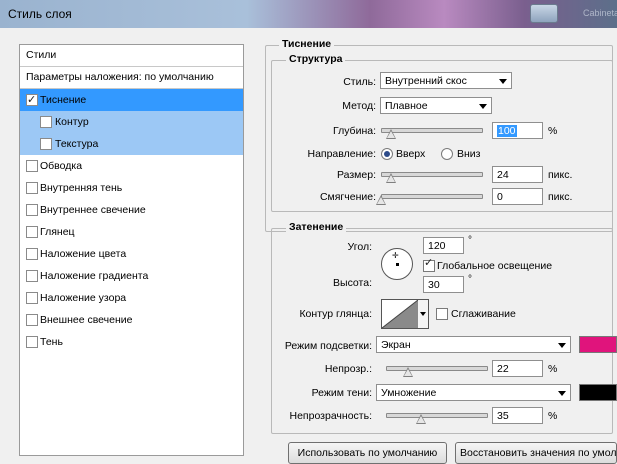  What do you see at coordinates (562, 393) in the screenshot?
I see `chevron-down-icon` at bounding box center [562, 393].